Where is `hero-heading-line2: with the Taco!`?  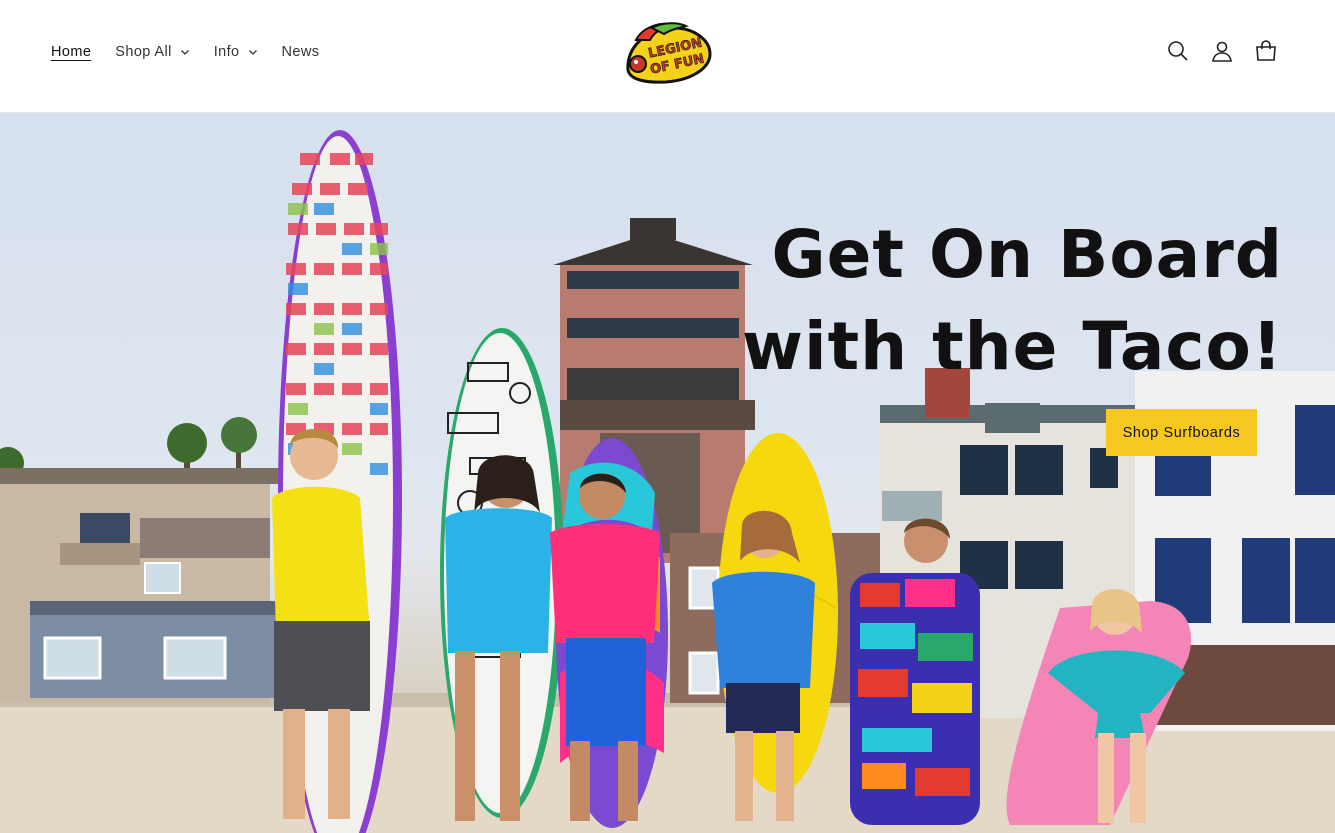
hero-heading-line2: with the Taco! is located at coordinates (1012, 346).